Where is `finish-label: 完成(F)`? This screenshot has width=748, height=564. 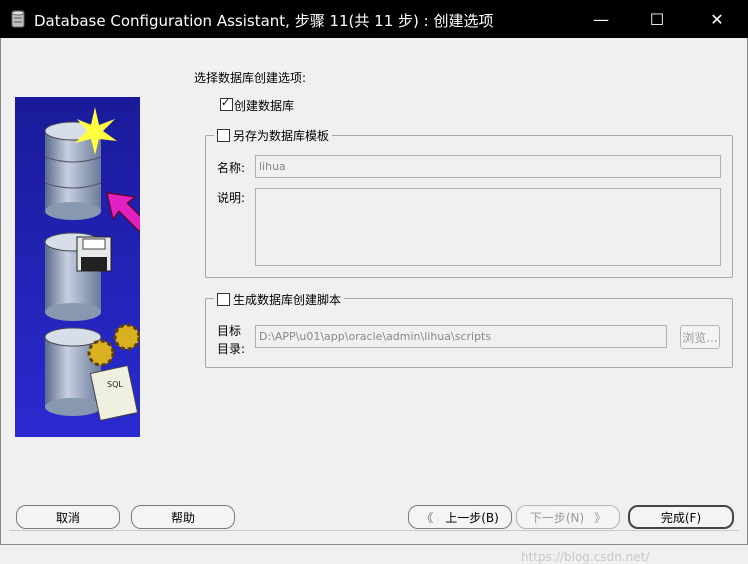 finish-label: 完成(F) is located at coordinates (681, 517).